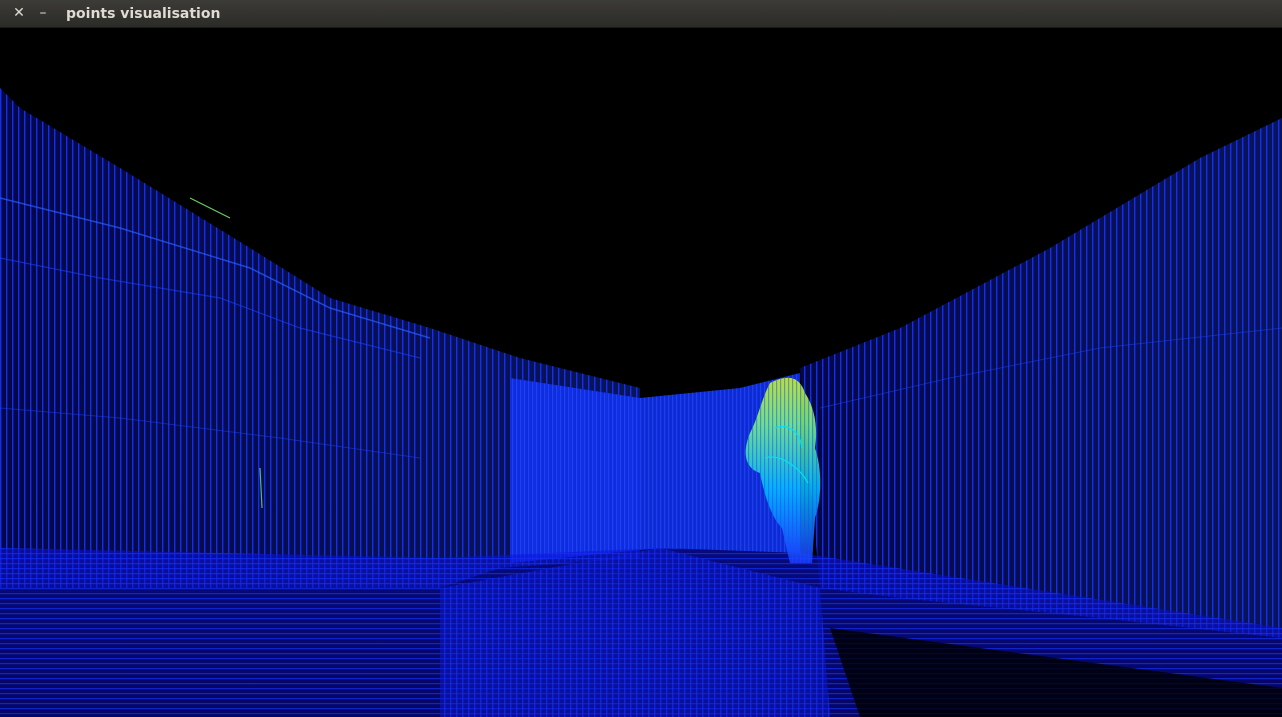 This screenshot has width=1282, height=717. I want to click on title-bar: ✕ – points visualisation, so click(641, 14).